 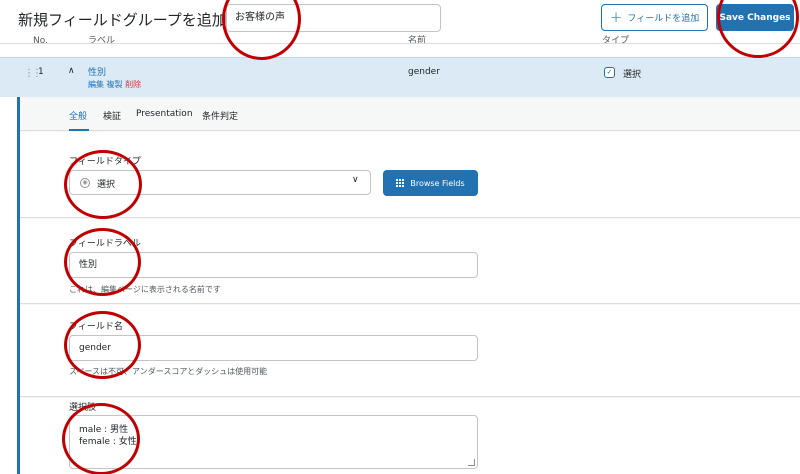 I want to click on column-header-name: 名前, so click(x=417, y=39).